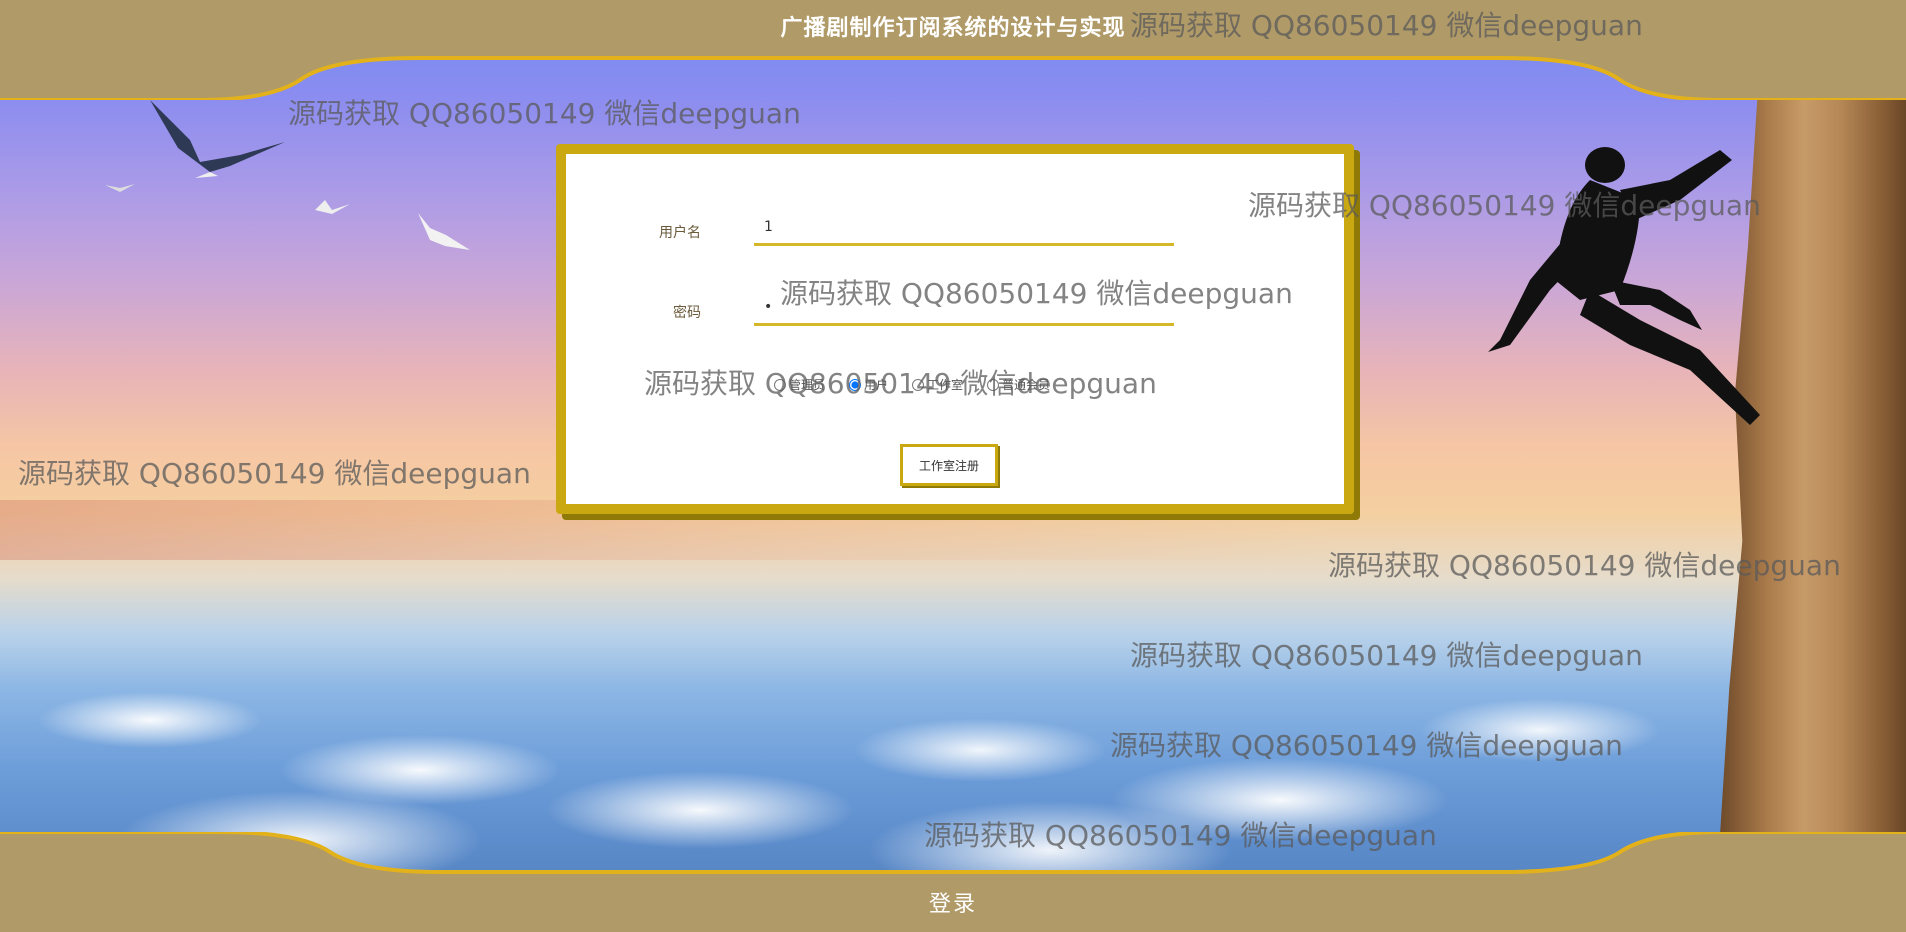  Describe the element at coordinates (953, 28) in the screenshot. I see `page-title: 广播剧制作订阅系统的设计与实现` at that location.